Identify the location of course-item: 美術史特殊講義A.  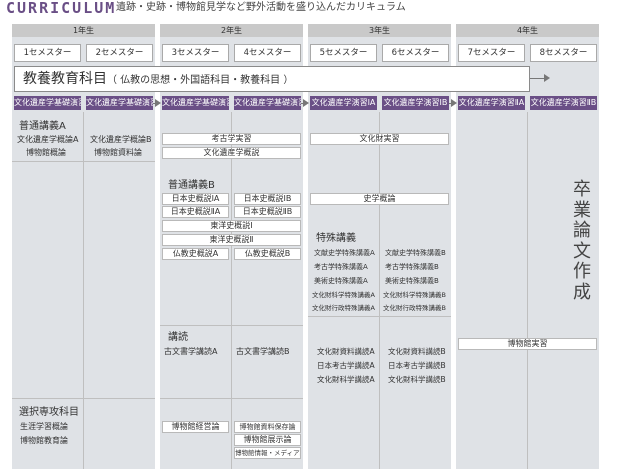
(341, 281).